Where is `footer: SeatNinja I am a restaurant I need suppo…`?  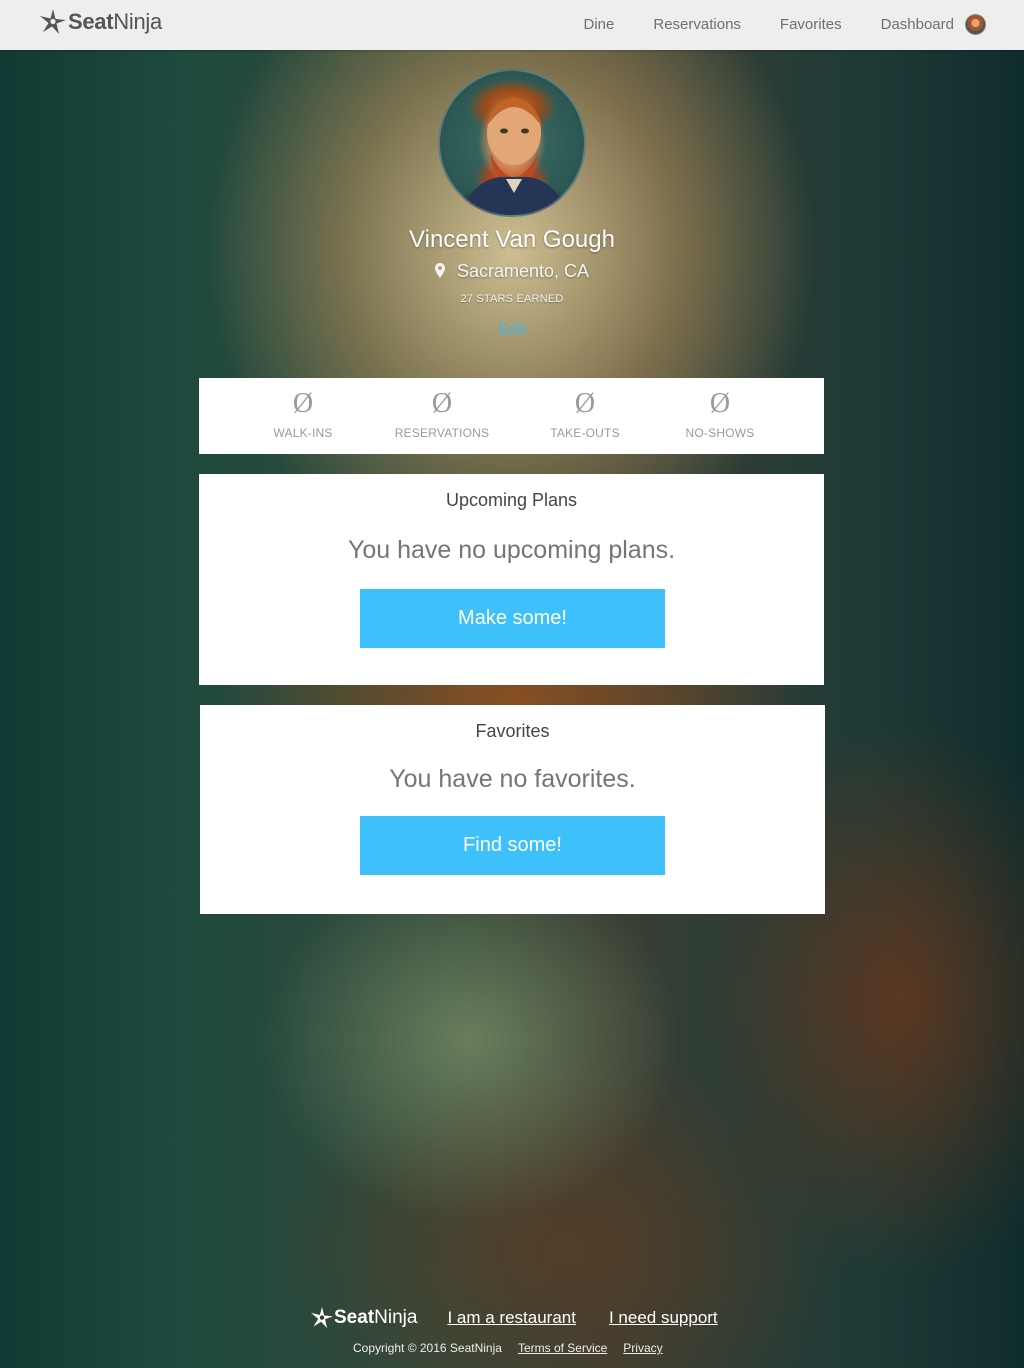
footer: SeatNinja I am a restaurant I need suppo… is located at coordinates (514, 1318).